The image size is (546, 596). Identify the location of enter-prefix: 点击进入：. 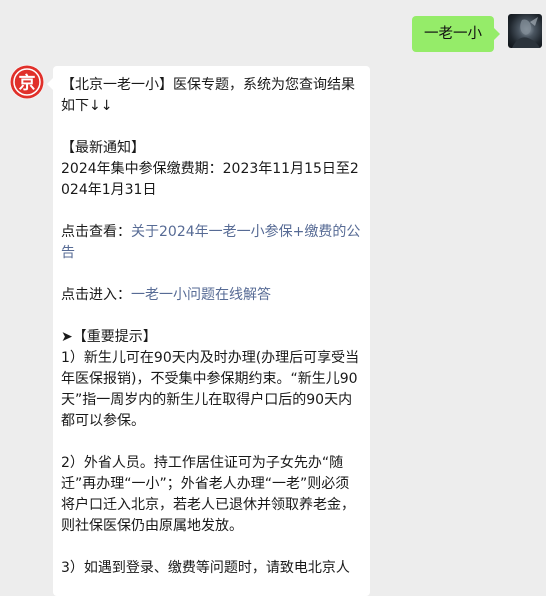
(96, 295).